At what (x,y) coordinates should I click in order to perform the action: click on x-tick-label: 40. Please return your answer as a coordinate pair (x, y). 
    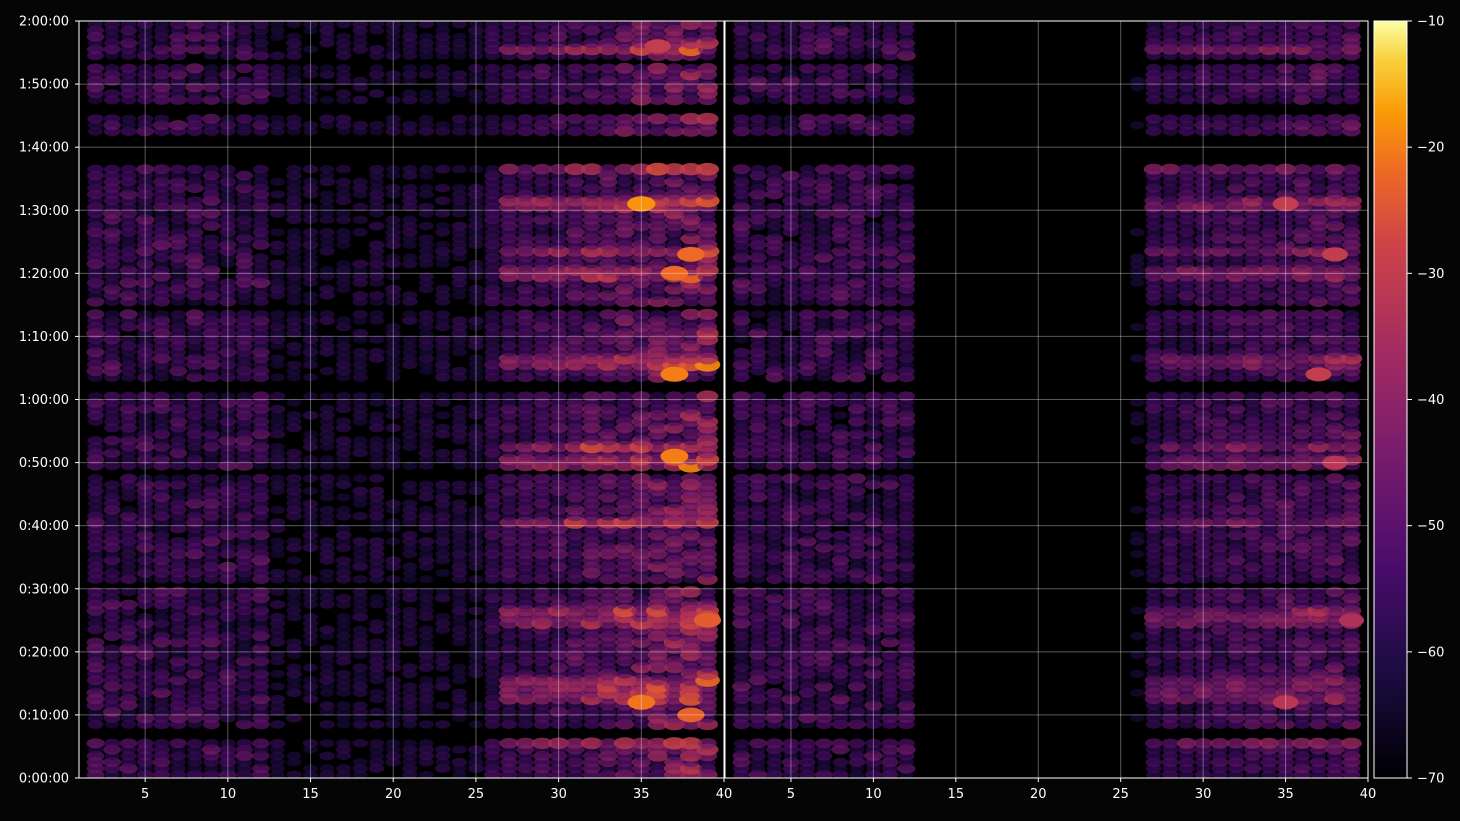
    Looking at the image, I should click on (724, 794).